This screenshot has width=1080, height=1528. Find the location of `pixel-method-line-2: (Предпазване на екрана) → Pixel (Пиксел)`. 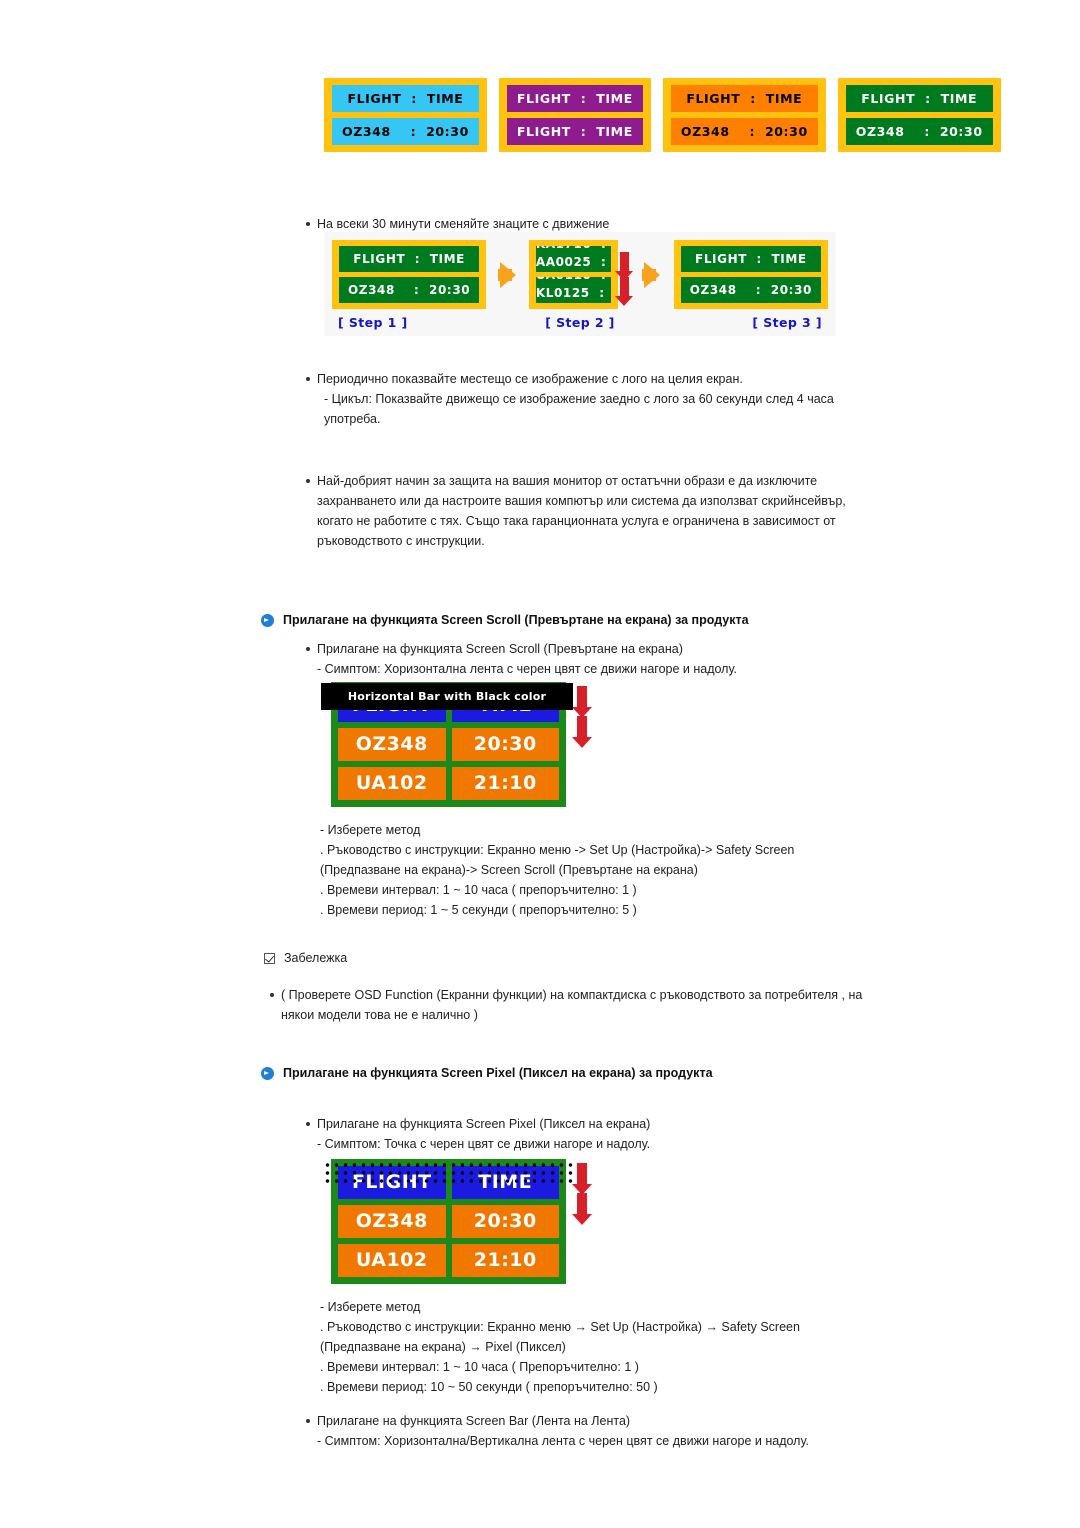

pixel-method-line-2: (Предпазване на екрана) → Pixel (Пиксел) is located at coordinates (443, 1347).